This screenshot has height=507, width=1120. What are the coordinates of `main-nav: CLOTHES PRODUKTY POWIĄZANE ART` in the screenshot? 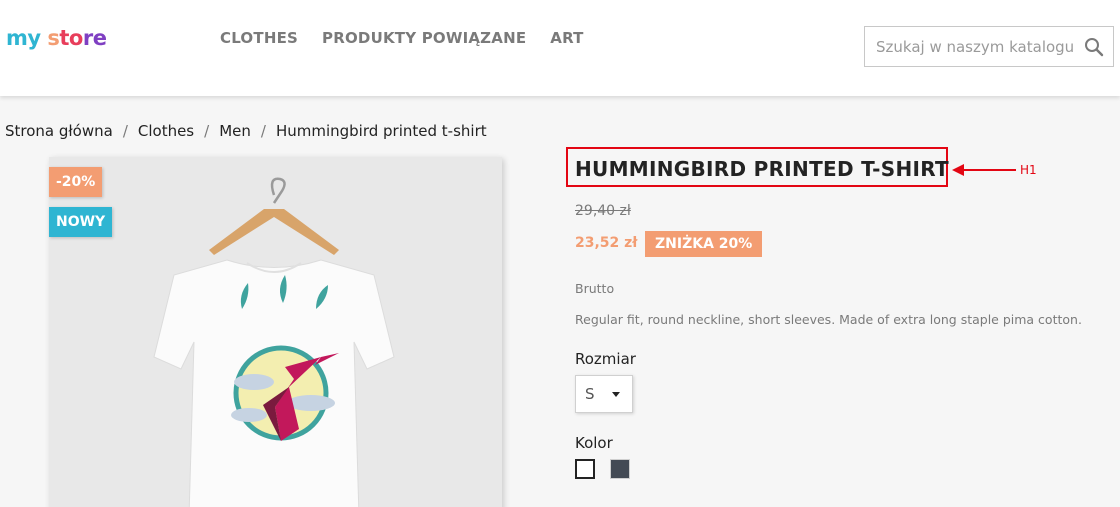 It's located at (402, 38).